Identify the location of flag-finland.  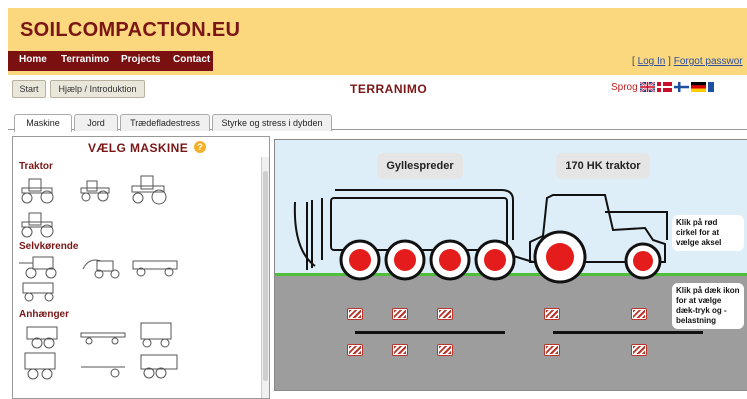
(681, 87).